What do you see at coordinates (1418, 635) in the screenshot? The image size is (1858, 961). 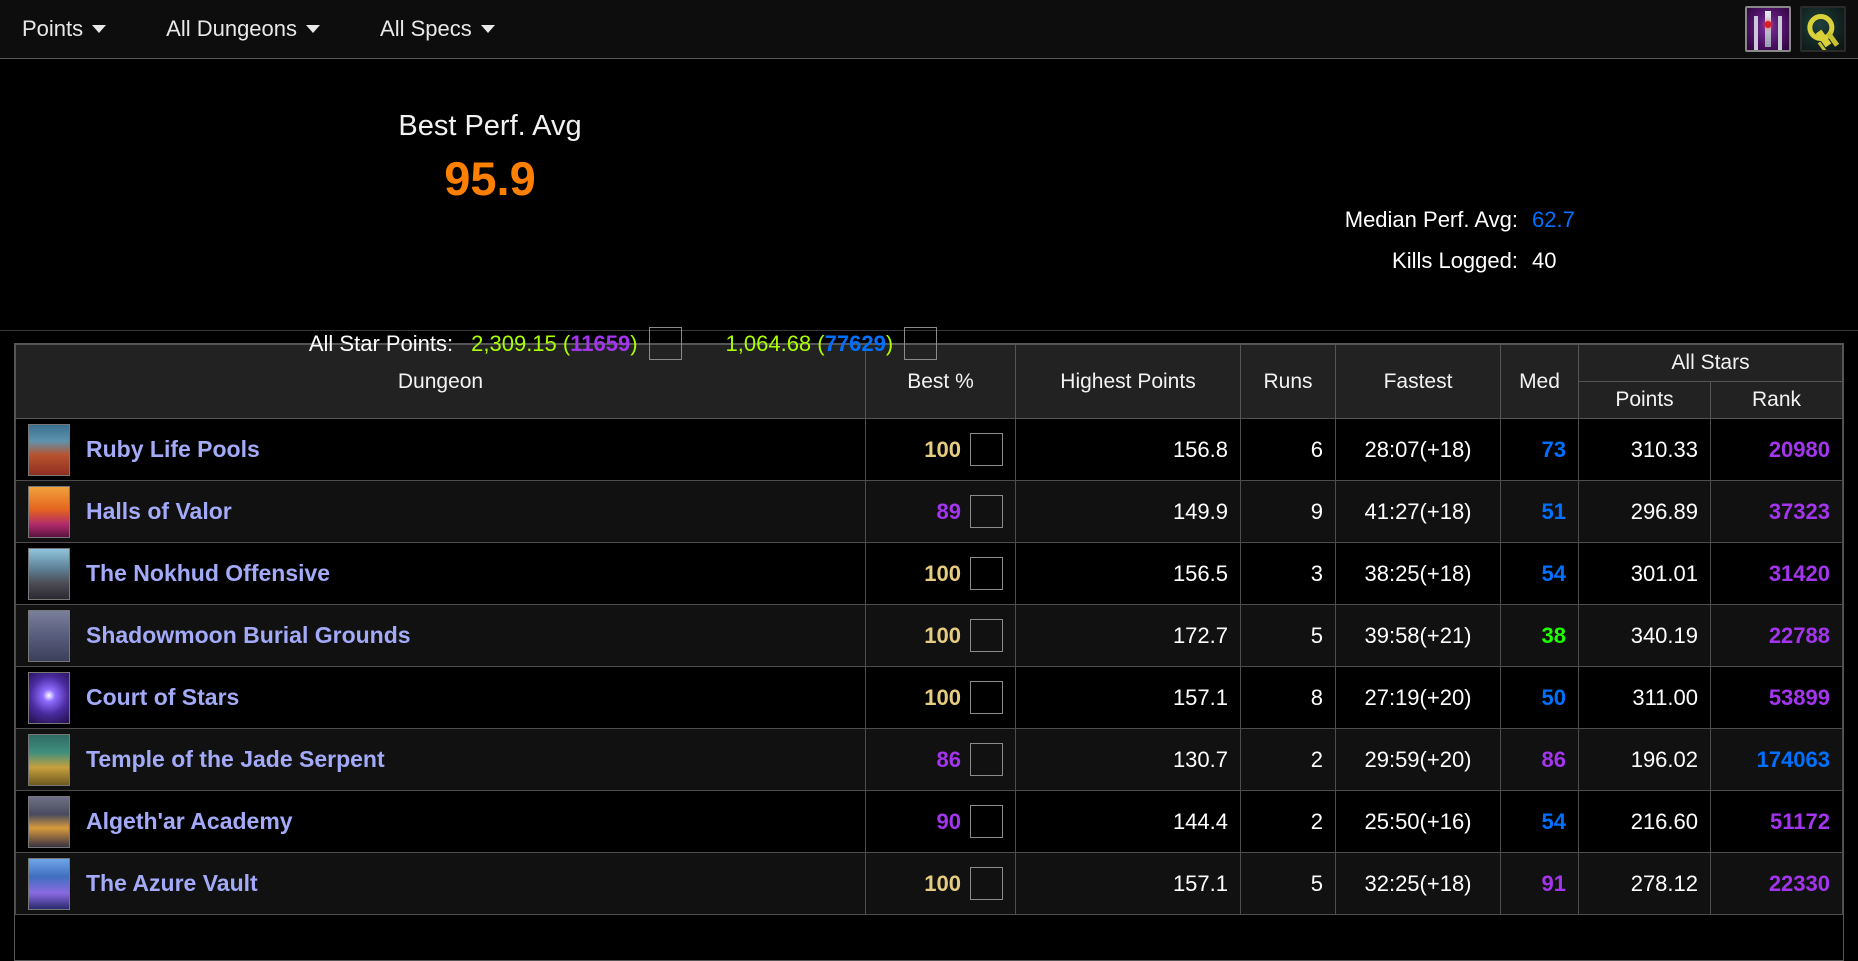 I see `cell-fastest: 39:58(+21)` at bounding box center [1418, 635].